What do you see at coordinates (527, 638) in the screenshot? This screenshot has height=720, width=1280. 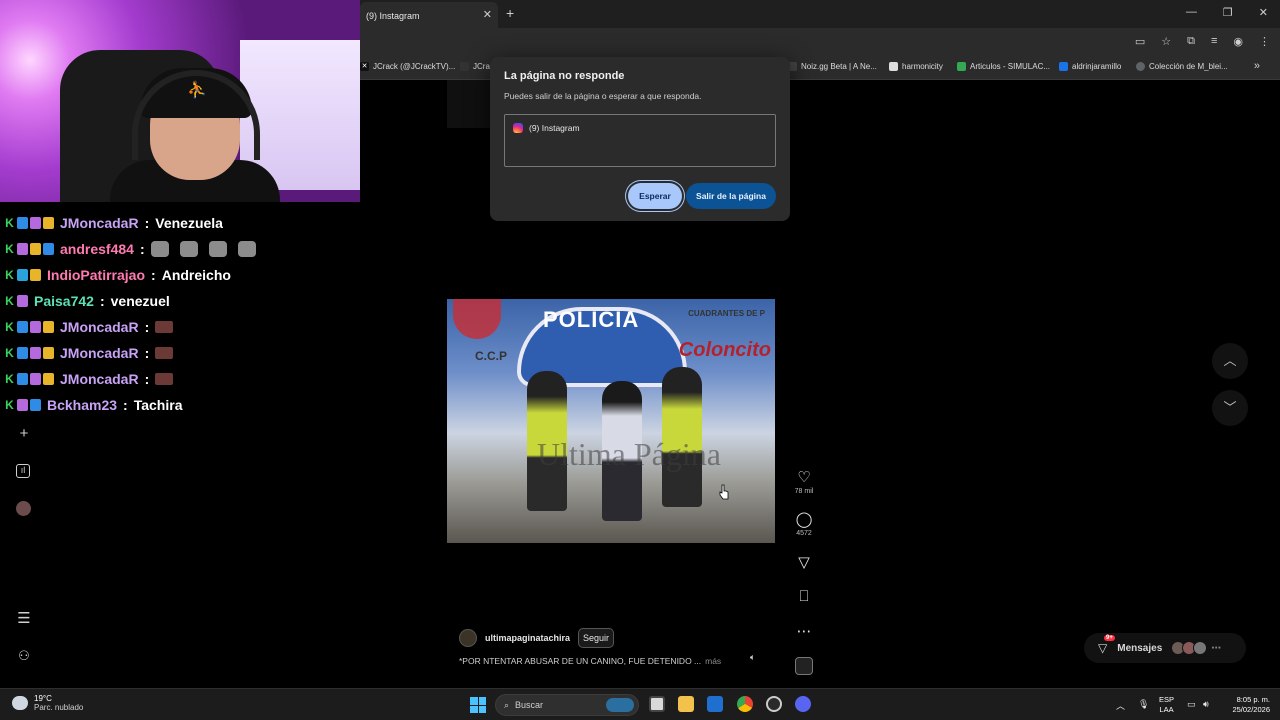 I see `author-name: ultimapaginatachira` at bounding box center [527, 638].